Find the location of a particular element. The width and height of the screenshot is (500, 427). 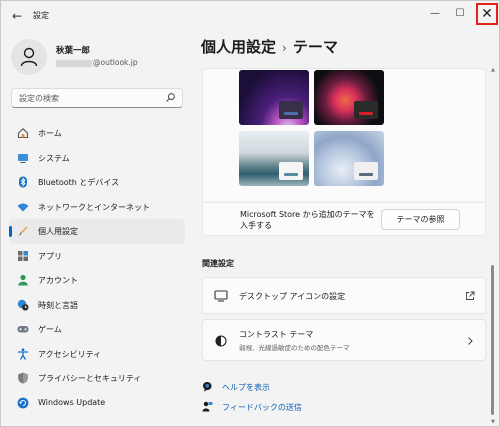

sidebar-item-label: アクセシビリティ is located at coordinates (70, 354).